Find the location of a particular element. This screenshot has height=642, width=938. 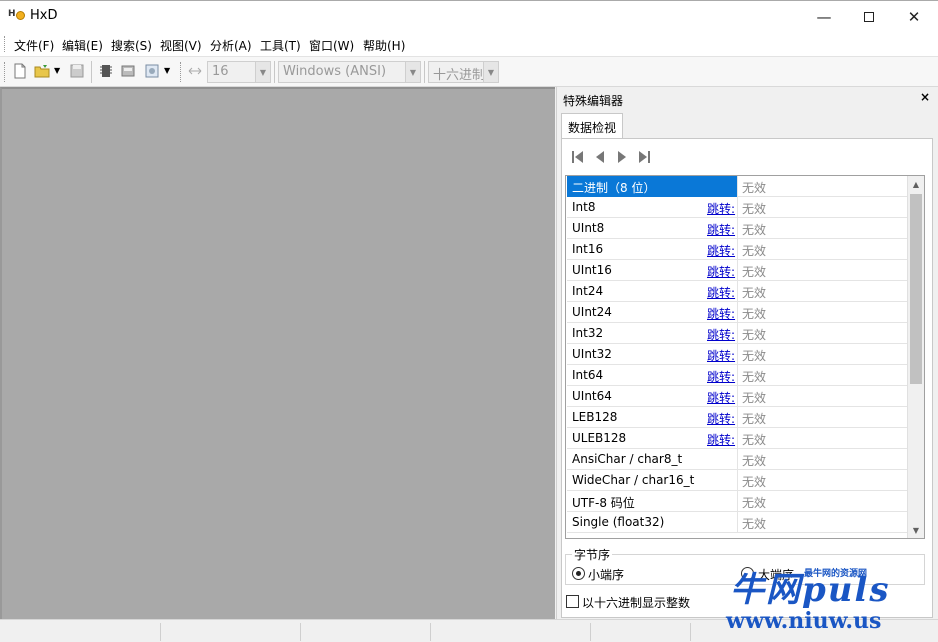

new-file-icon is located at coordinates (20, 71).